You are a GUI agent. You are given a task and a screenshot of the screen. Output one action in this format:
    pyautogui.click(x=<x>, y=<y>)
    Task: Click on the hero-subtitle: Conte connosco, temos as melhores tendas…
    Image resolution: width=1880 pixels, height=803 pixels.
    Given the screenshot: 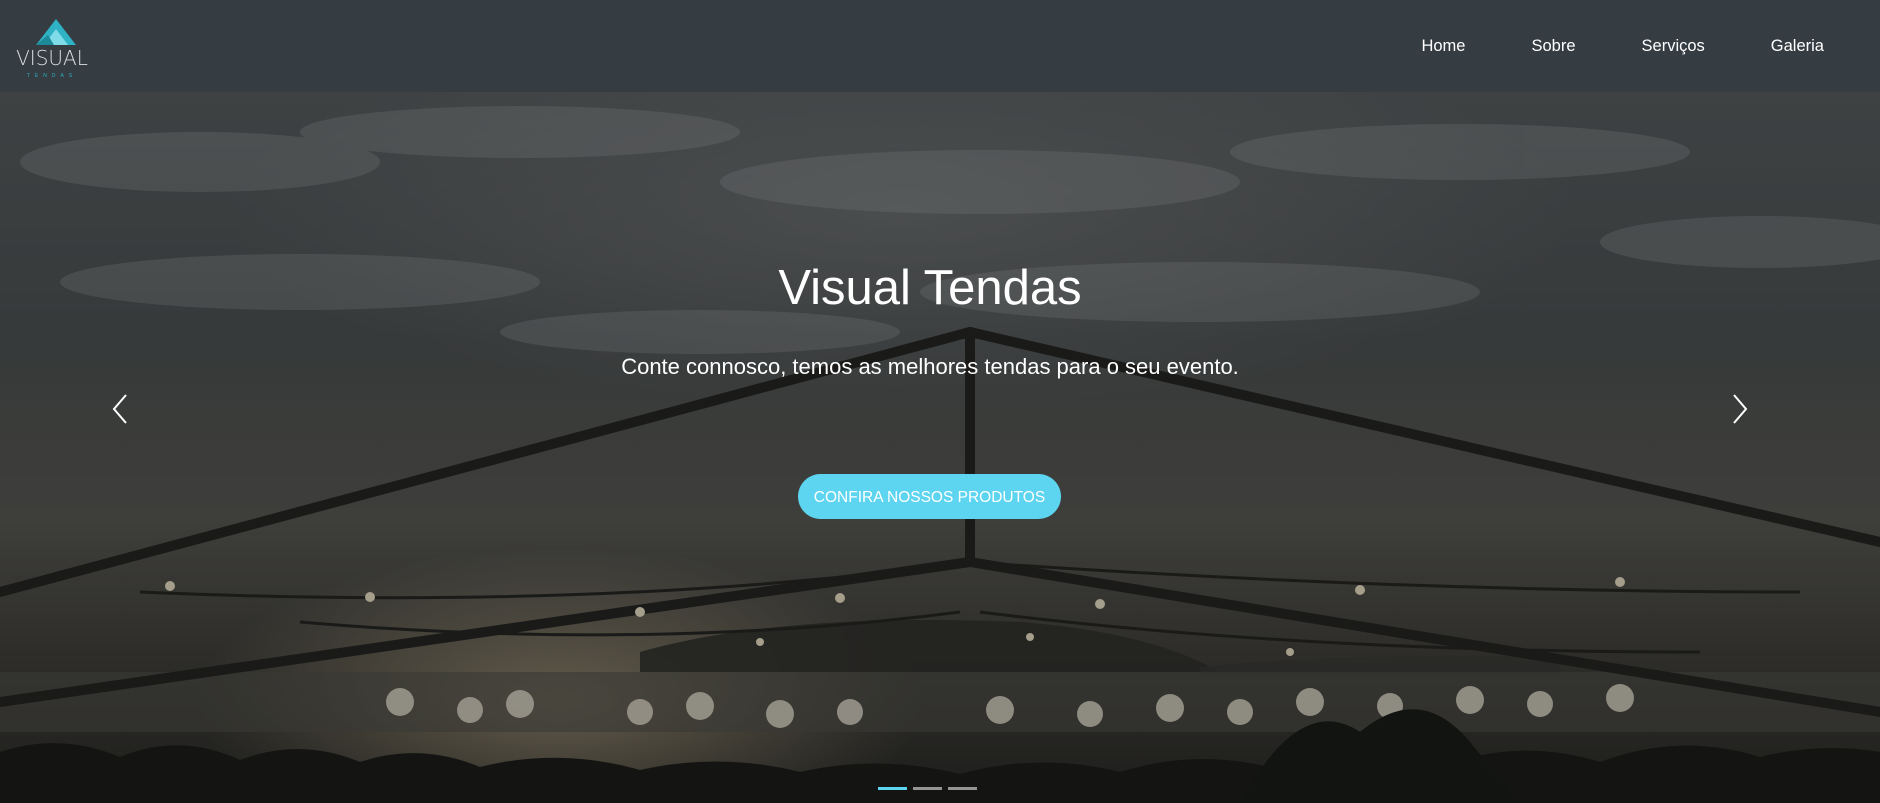 What is the action you would take?
    pyautogui.click(x=930, y=366)
    